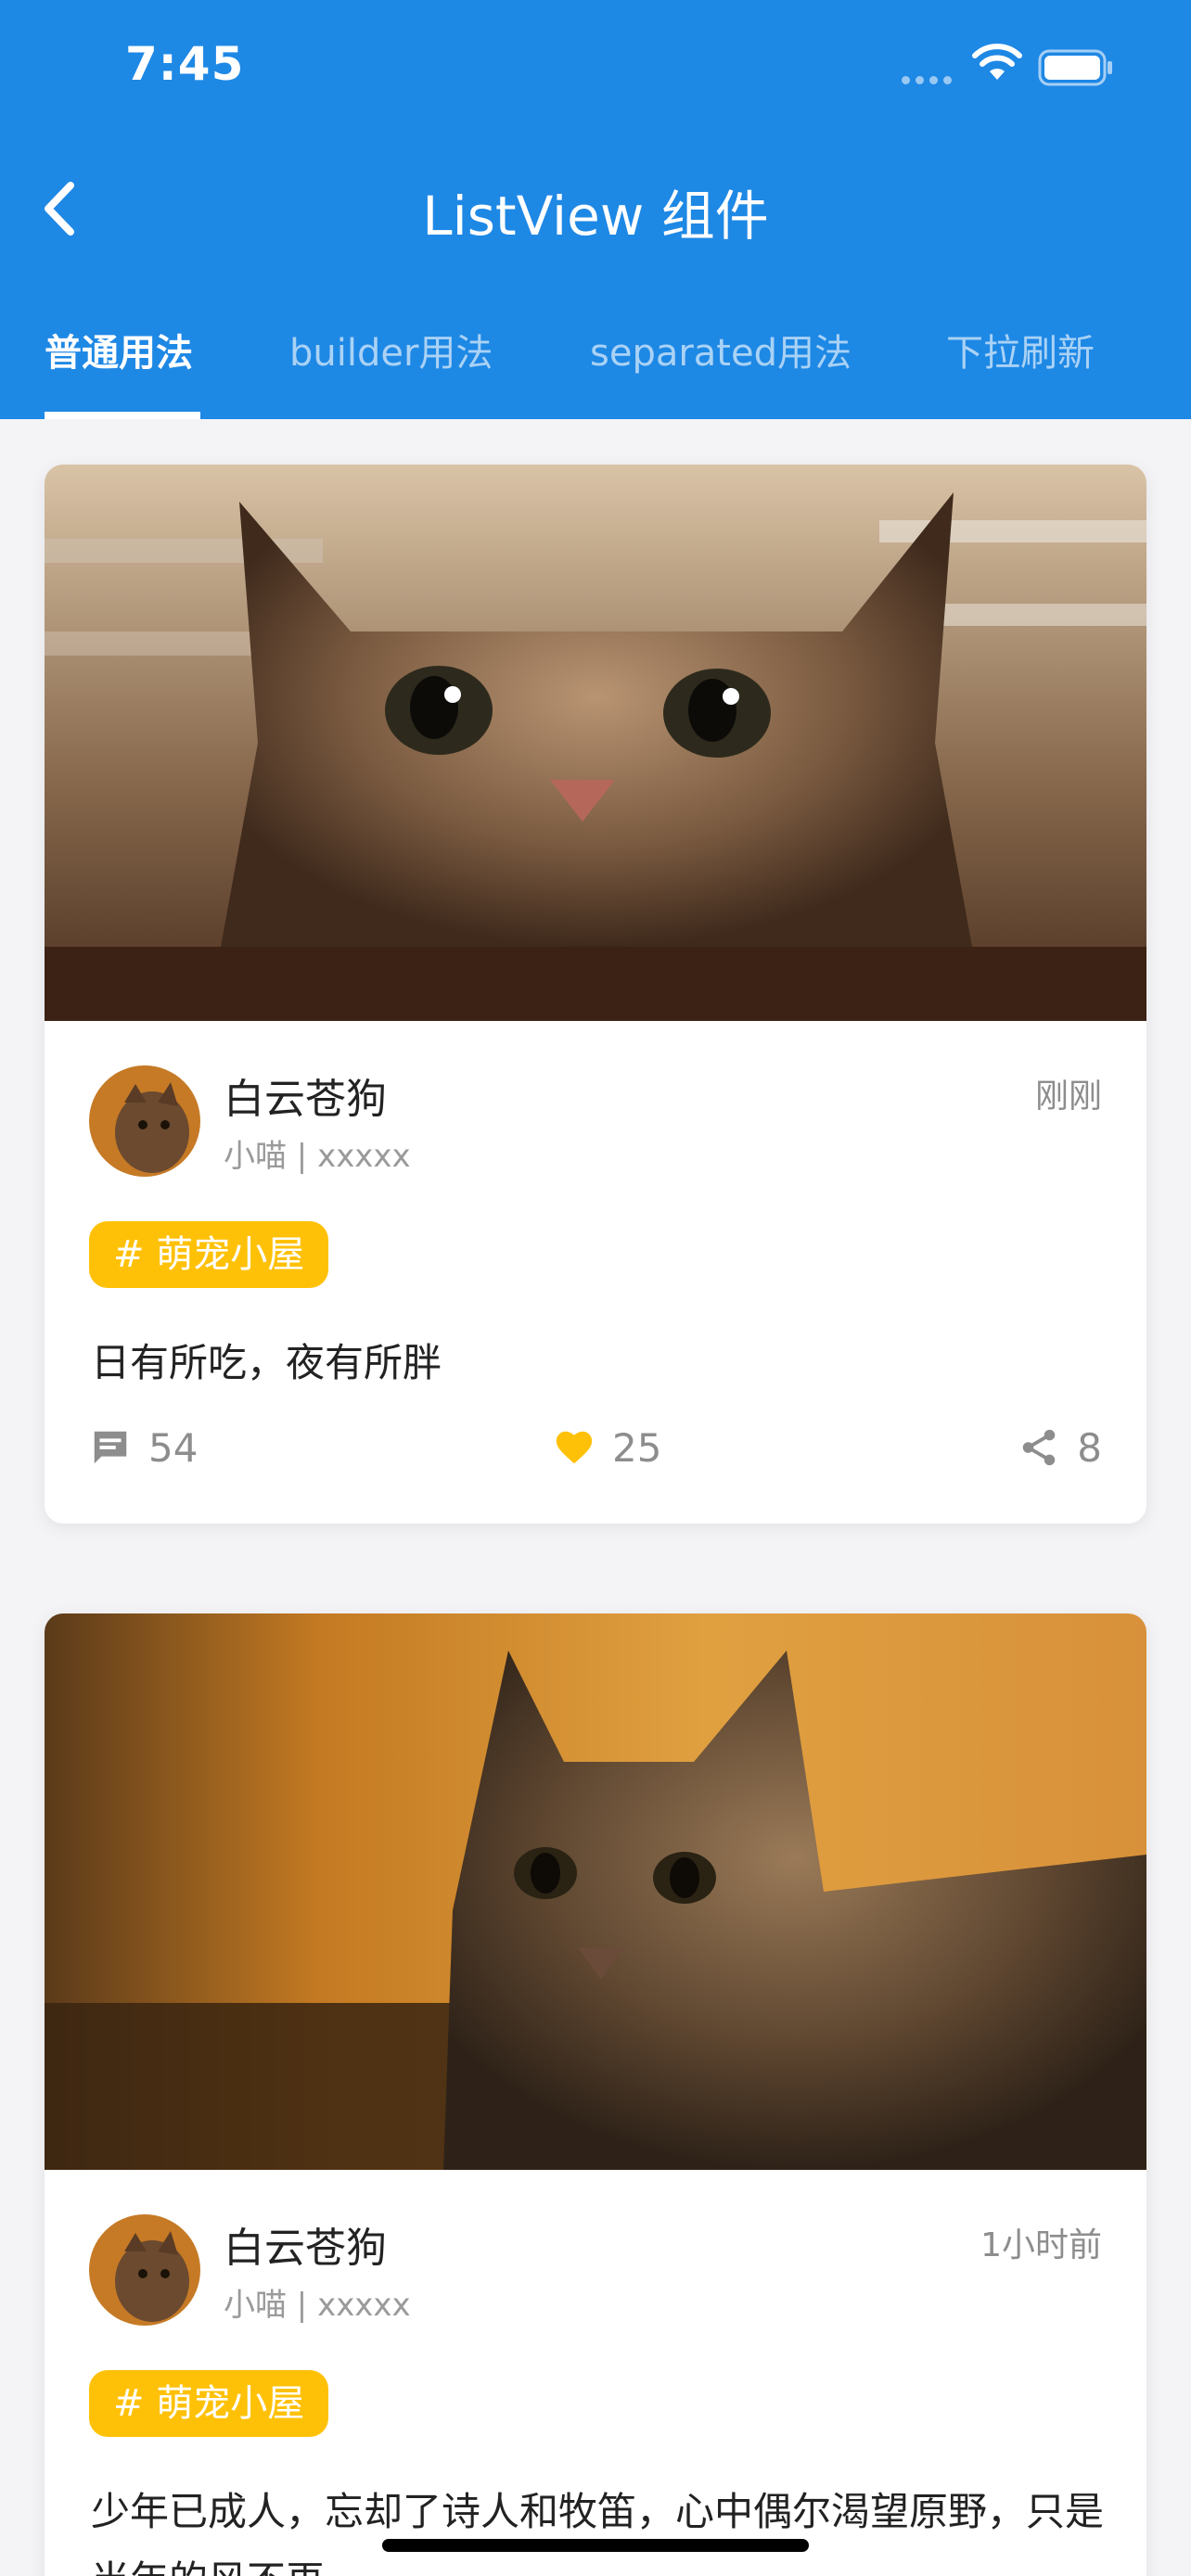  What do you see at coordinates (185, 64) in the screenshot?
I see `status-time: 7:45` at bounding box center [185, 64].